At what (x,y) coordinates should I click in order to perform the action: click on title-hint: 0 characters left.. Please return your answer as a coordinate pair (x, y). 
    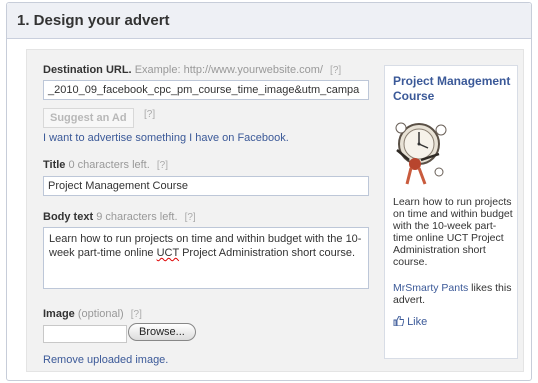
    Looking at the image, I should click on (109, 165).